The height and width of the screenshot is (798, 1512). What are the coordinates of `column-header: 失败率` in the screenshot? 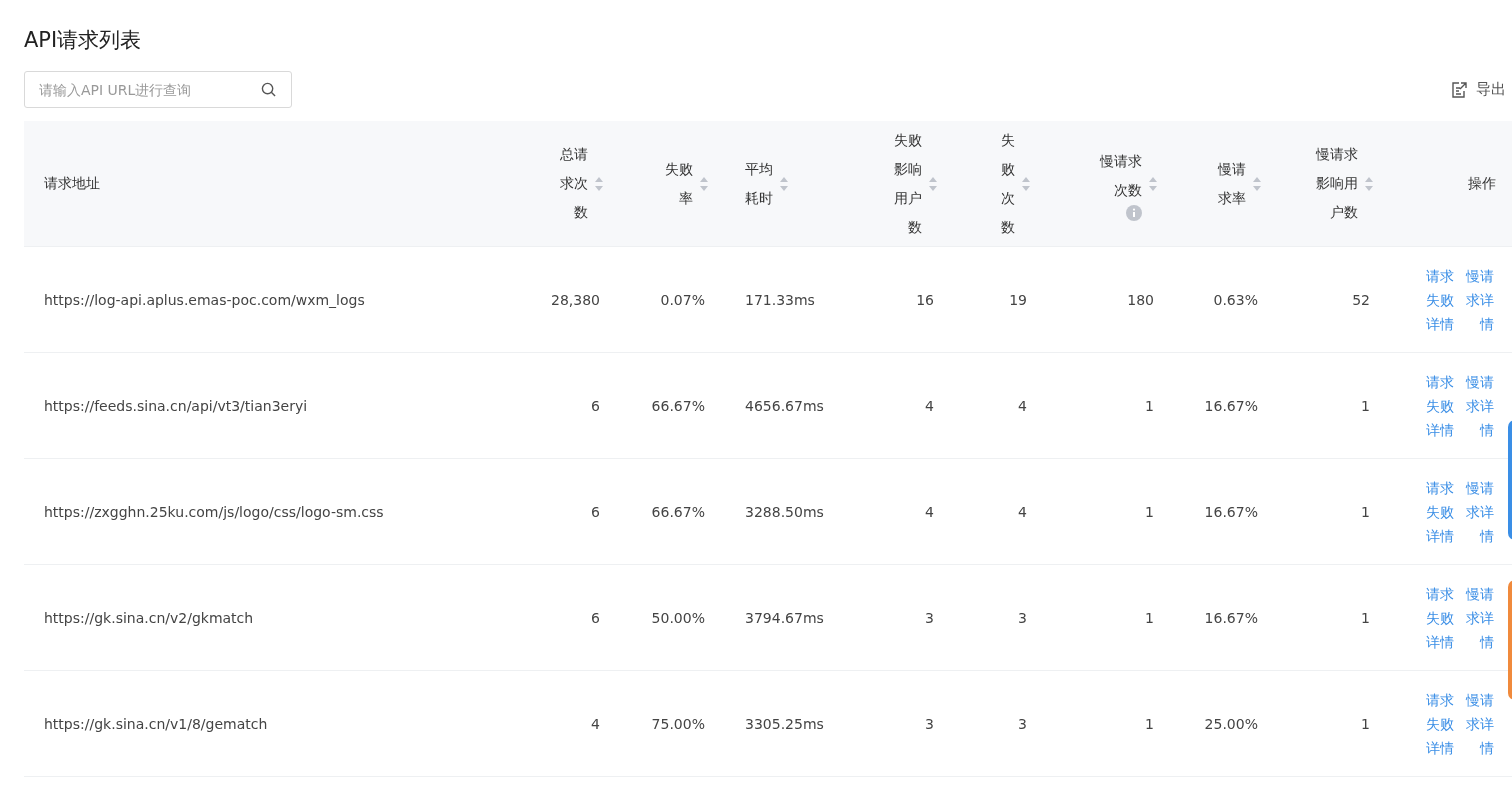 It's located at (679, 183).